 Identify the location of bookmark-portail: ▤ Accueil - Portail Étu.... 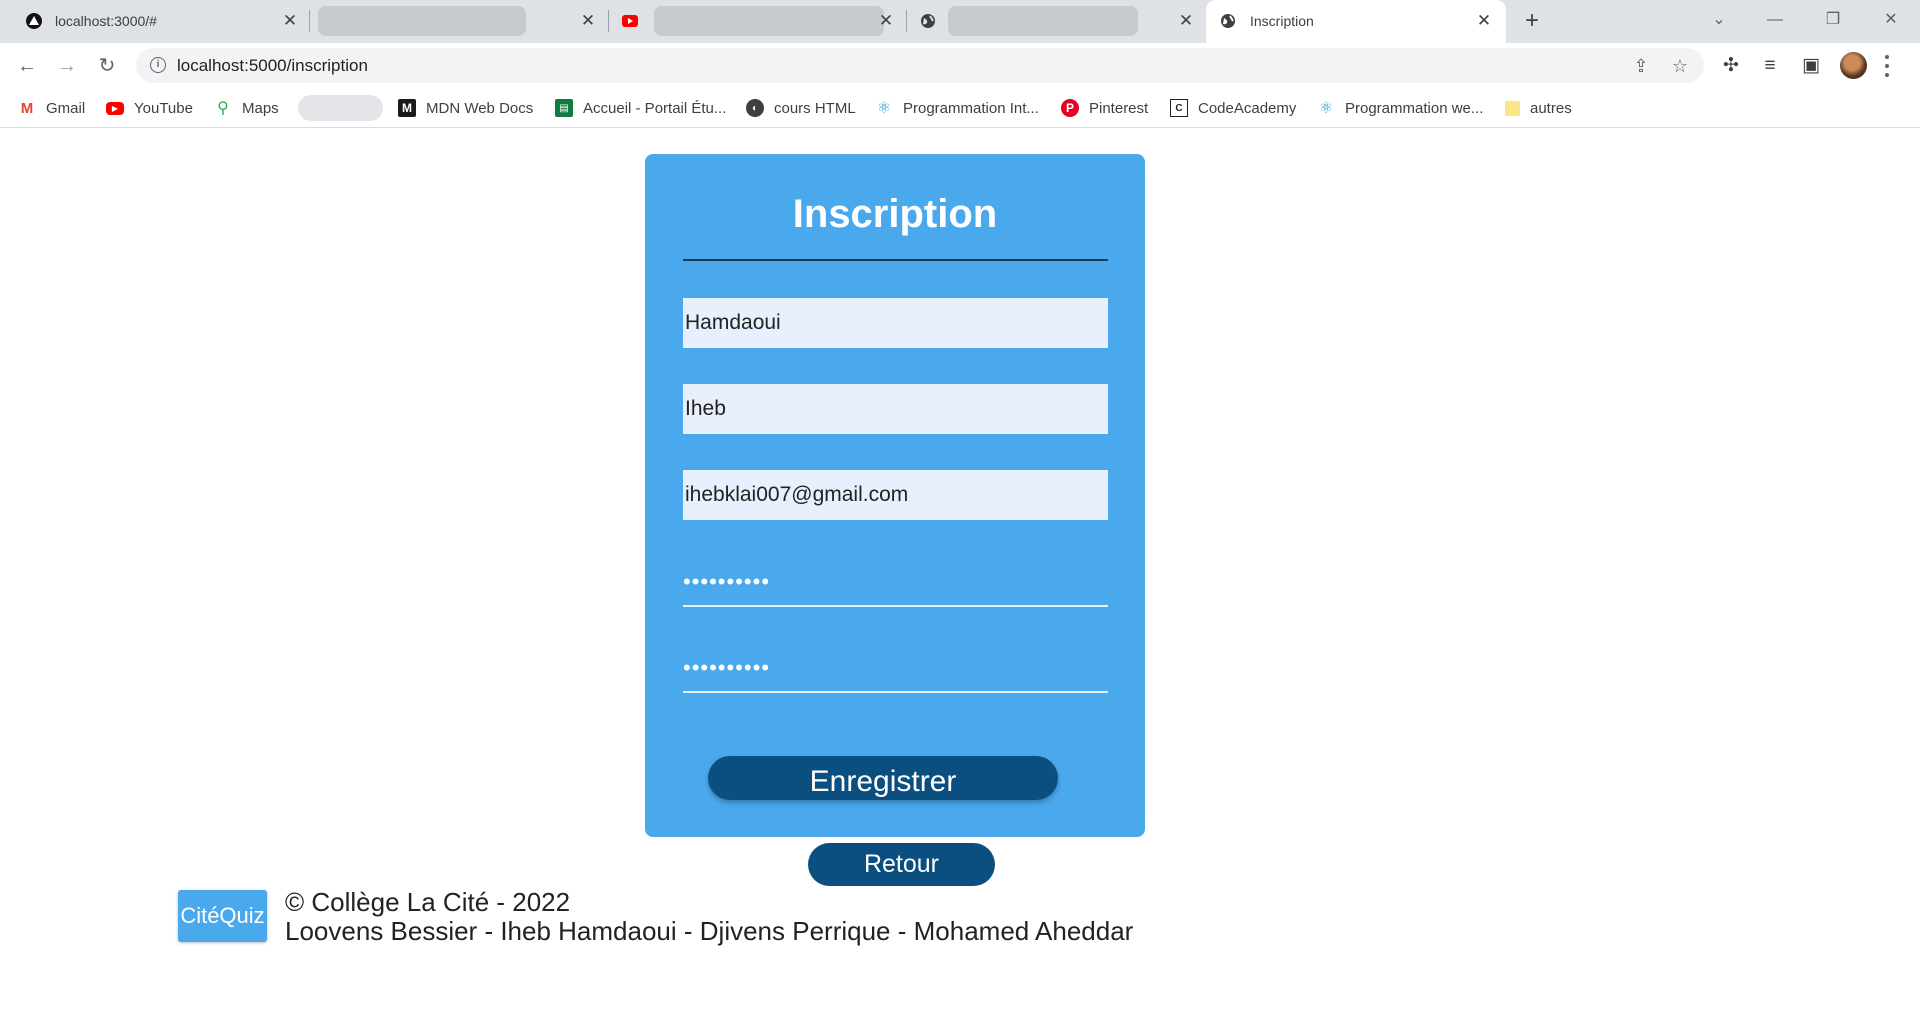
(640, 108).